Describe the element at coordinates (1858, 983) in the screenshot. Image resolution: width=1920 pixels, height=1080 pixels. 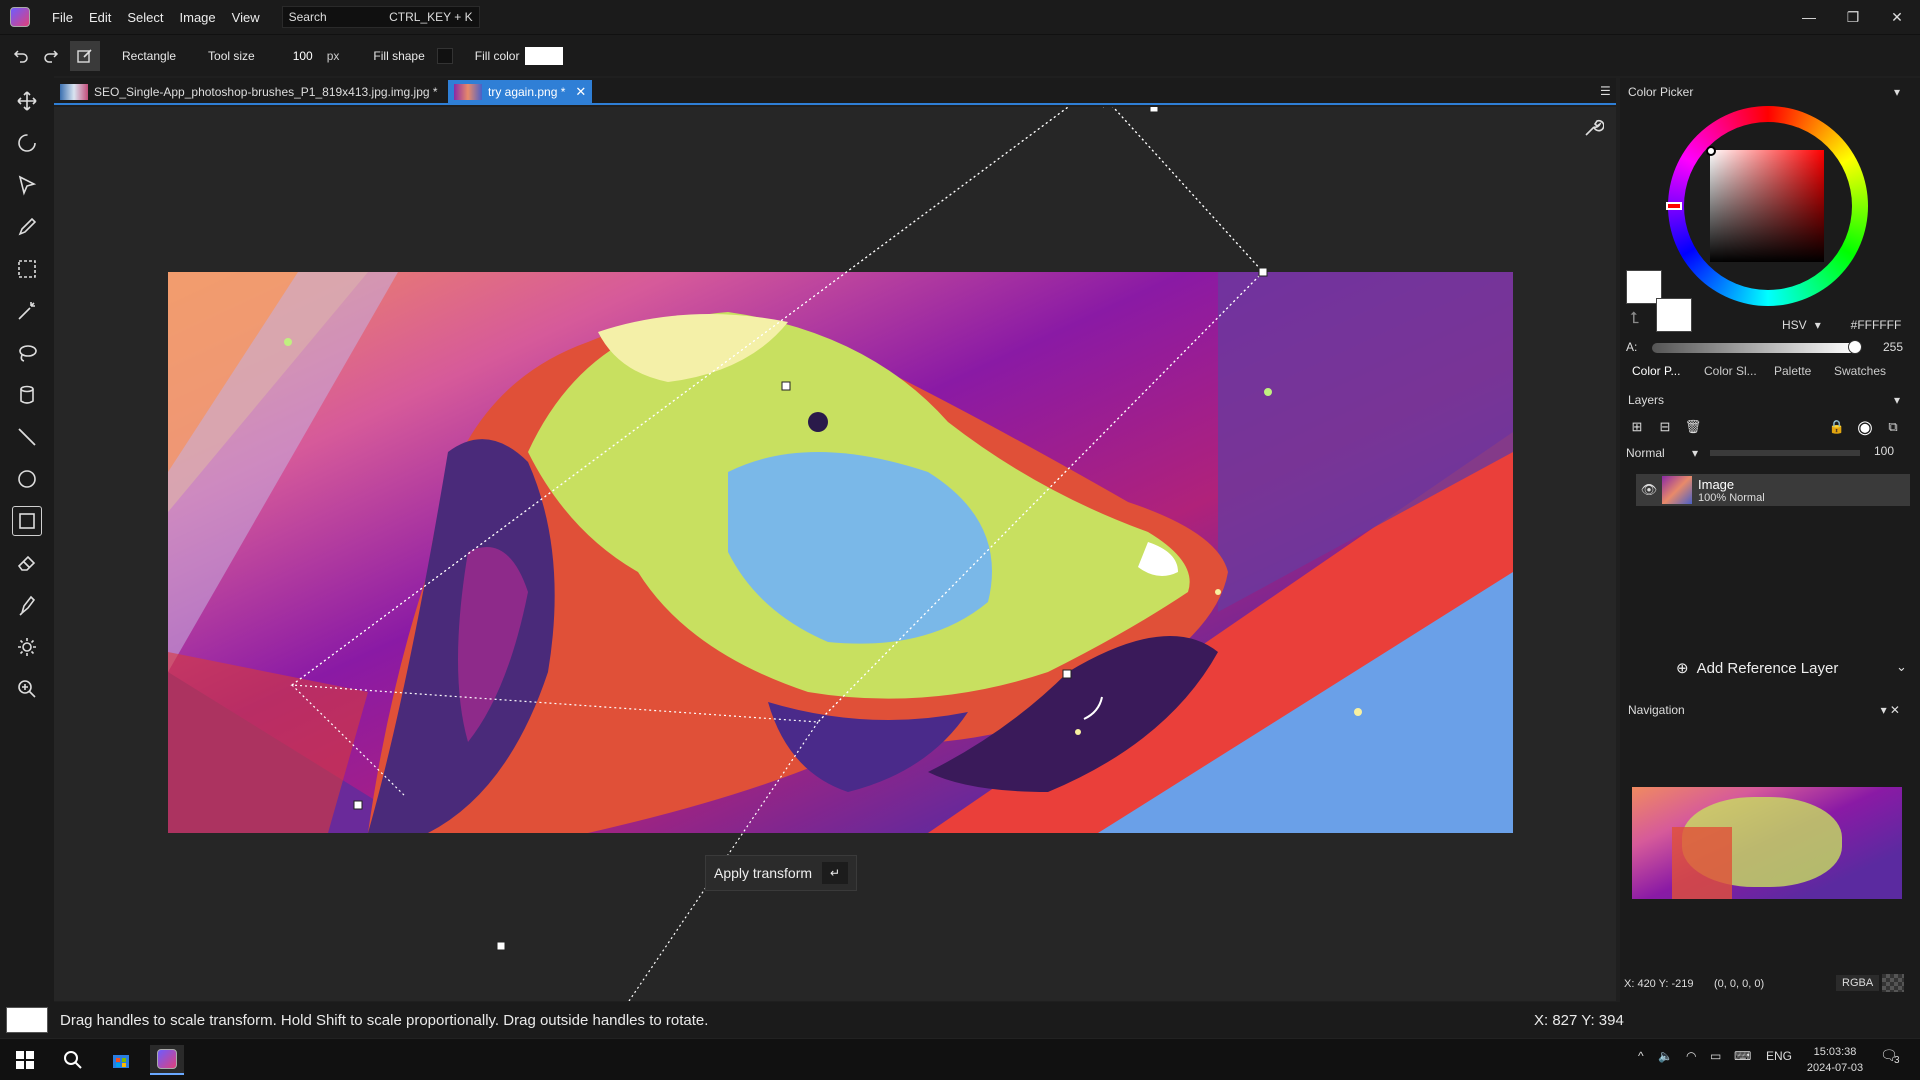
I see `rgba-mode-button: RGBA` at that location.